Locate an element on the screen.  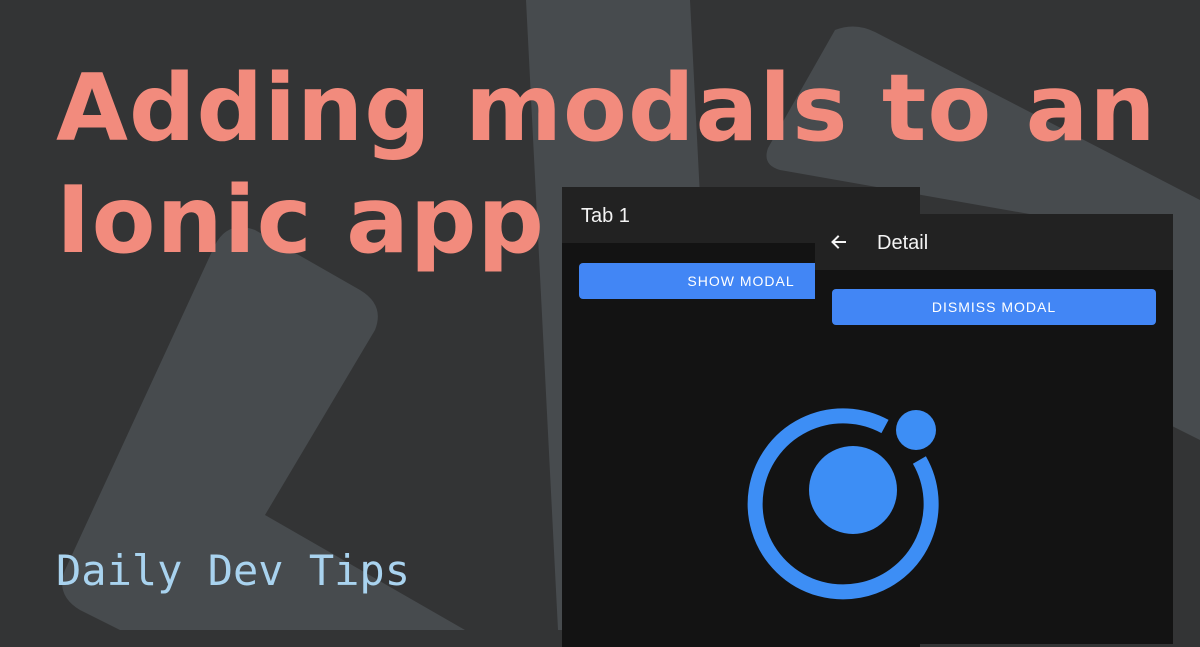
ionic-logo-icon is located at coordinates (843, 504).